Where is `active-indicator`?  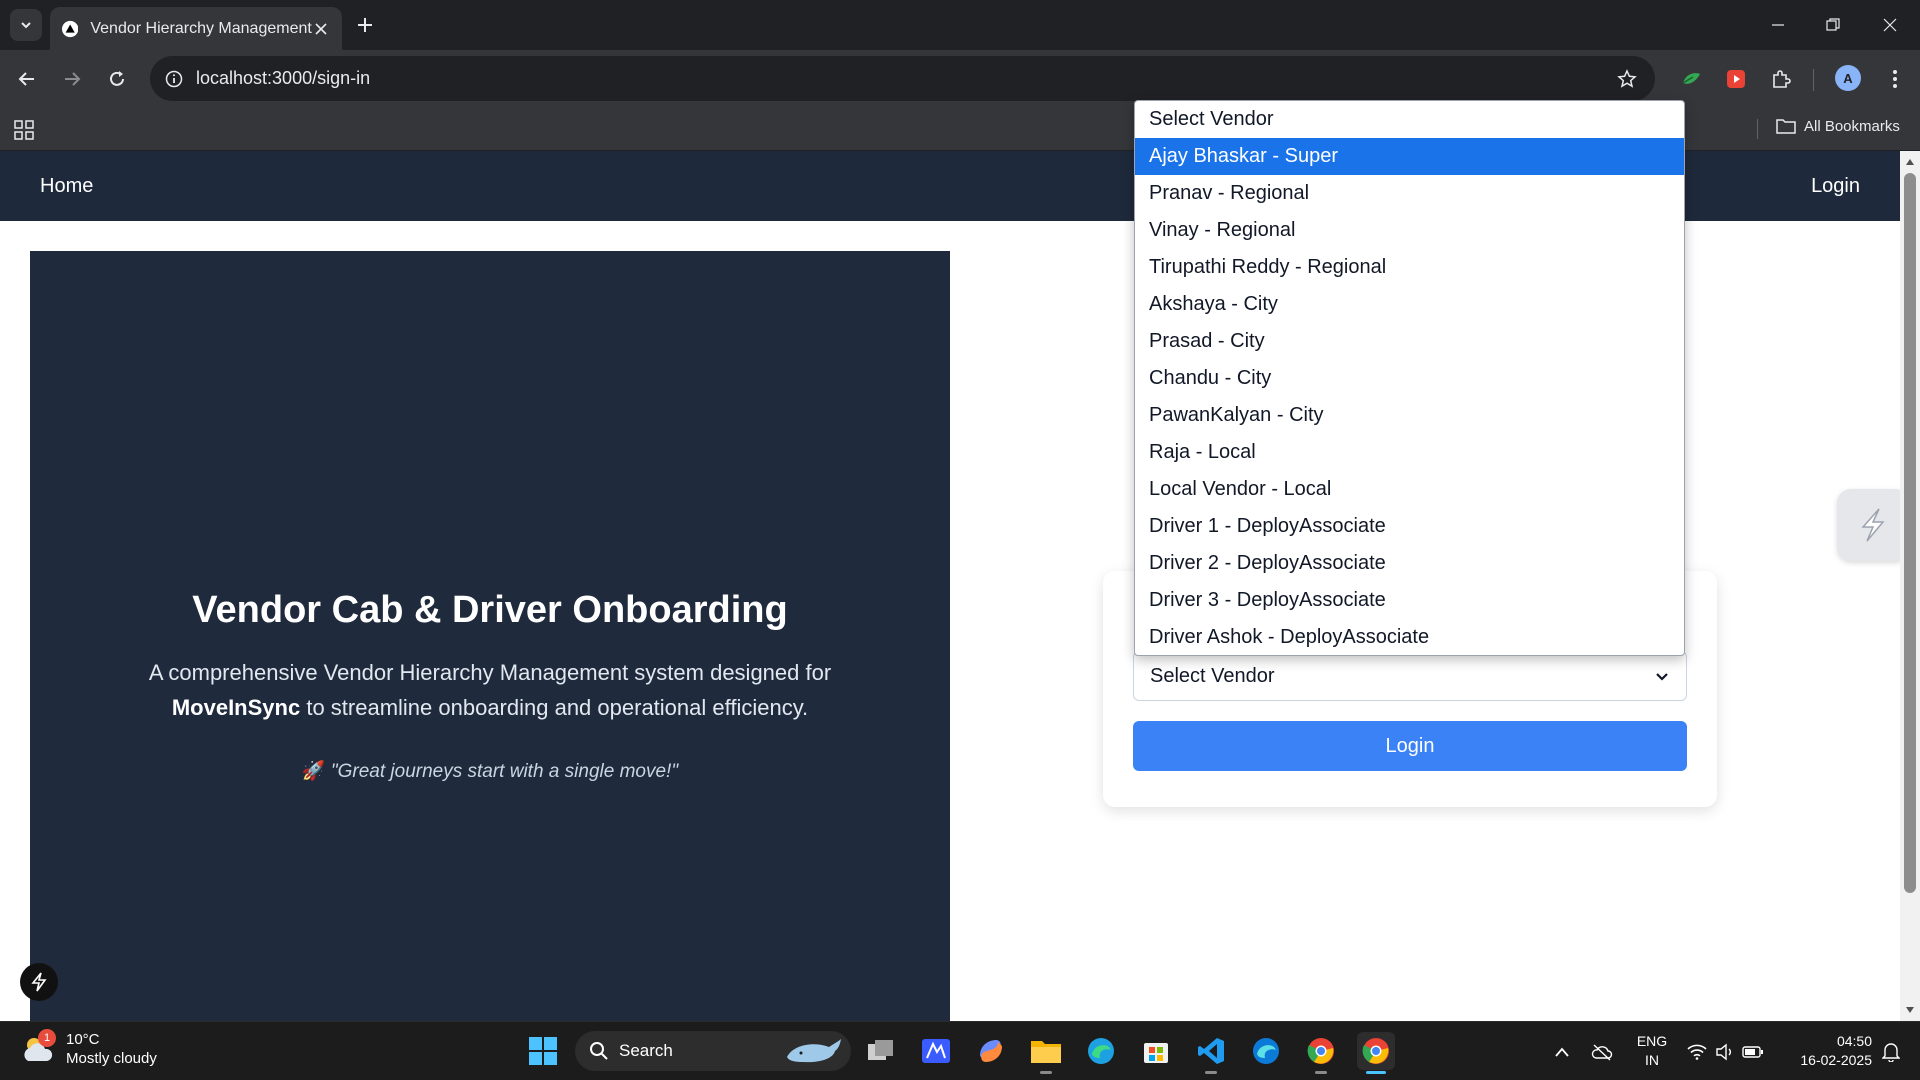
active-indicator is located at coordinates (1376, 1072).